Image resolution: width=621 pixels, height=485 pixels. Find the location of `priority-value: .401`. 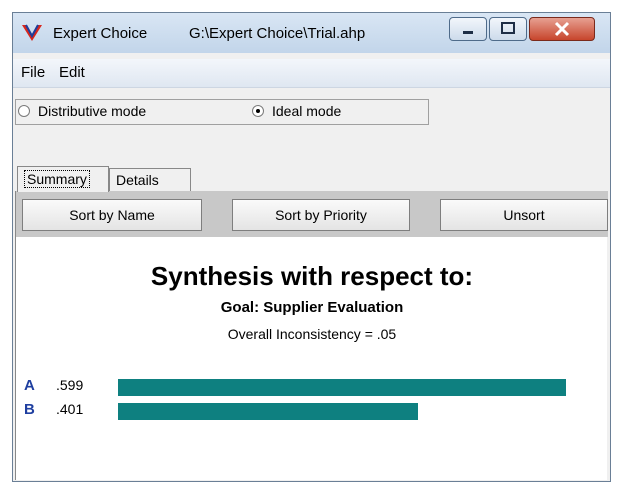

priority-value: .401 is located at coordinates (70, 409).